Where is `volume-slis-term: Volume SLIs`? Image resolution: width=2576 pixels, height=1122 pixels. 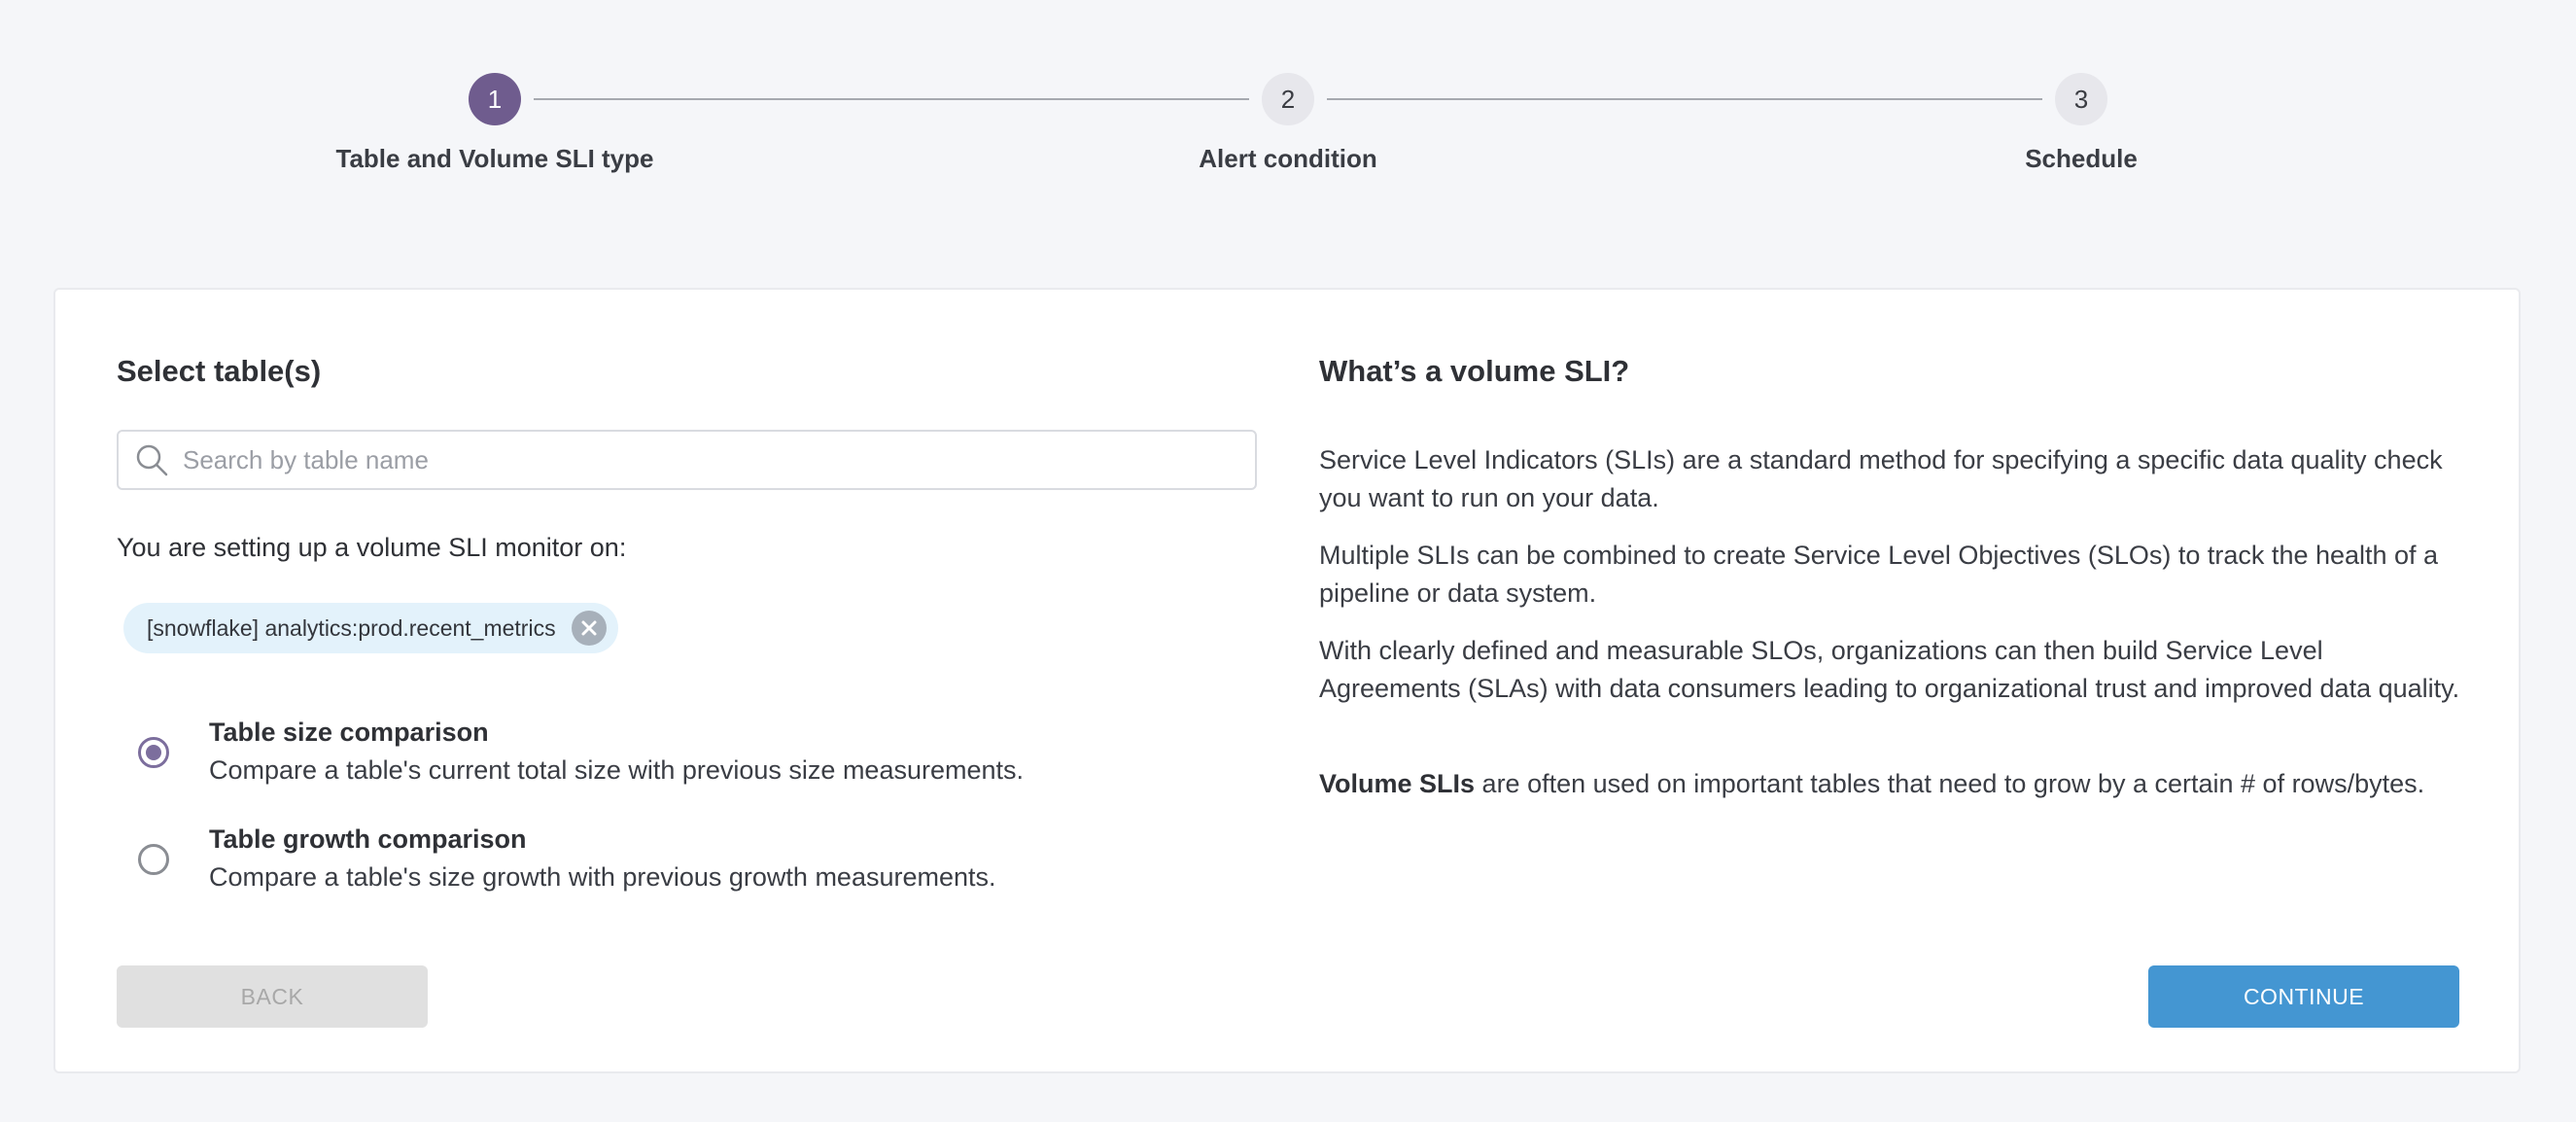 volume-slis-term: Volume SLIs is located at coordinates (1397, 783).